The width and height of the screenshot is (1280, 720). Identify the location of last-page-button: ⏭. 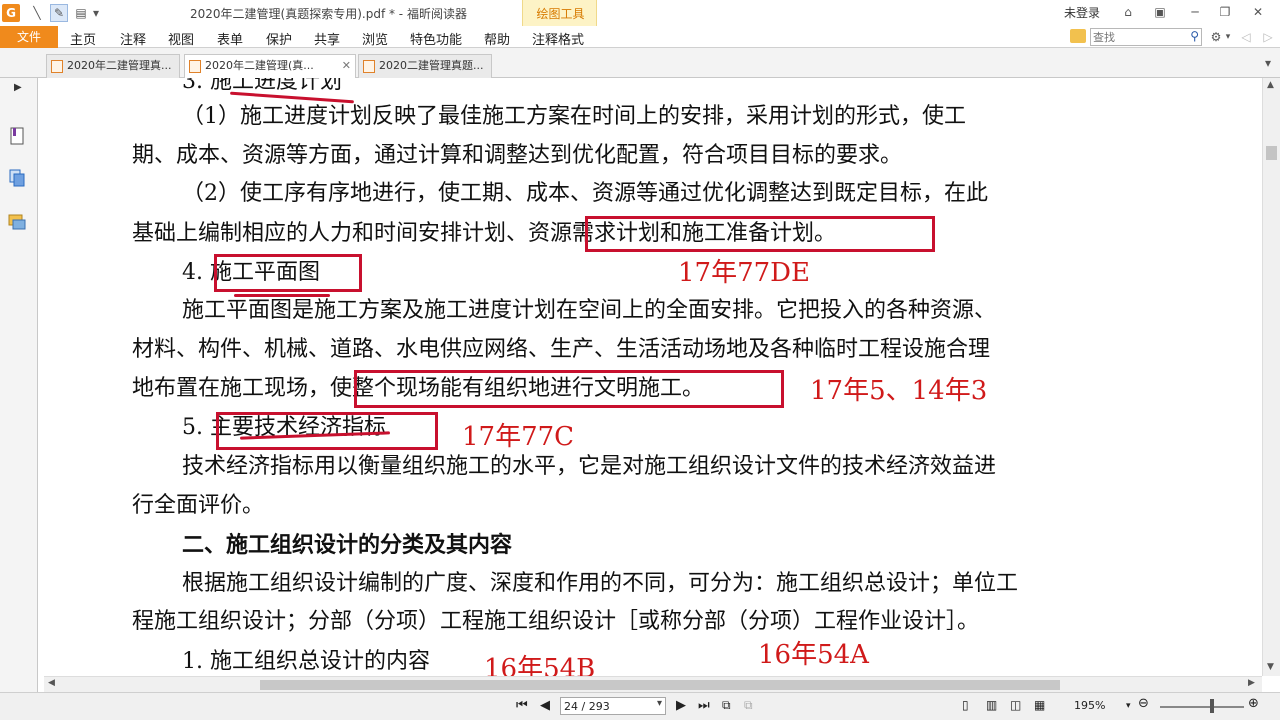
(704, 705).